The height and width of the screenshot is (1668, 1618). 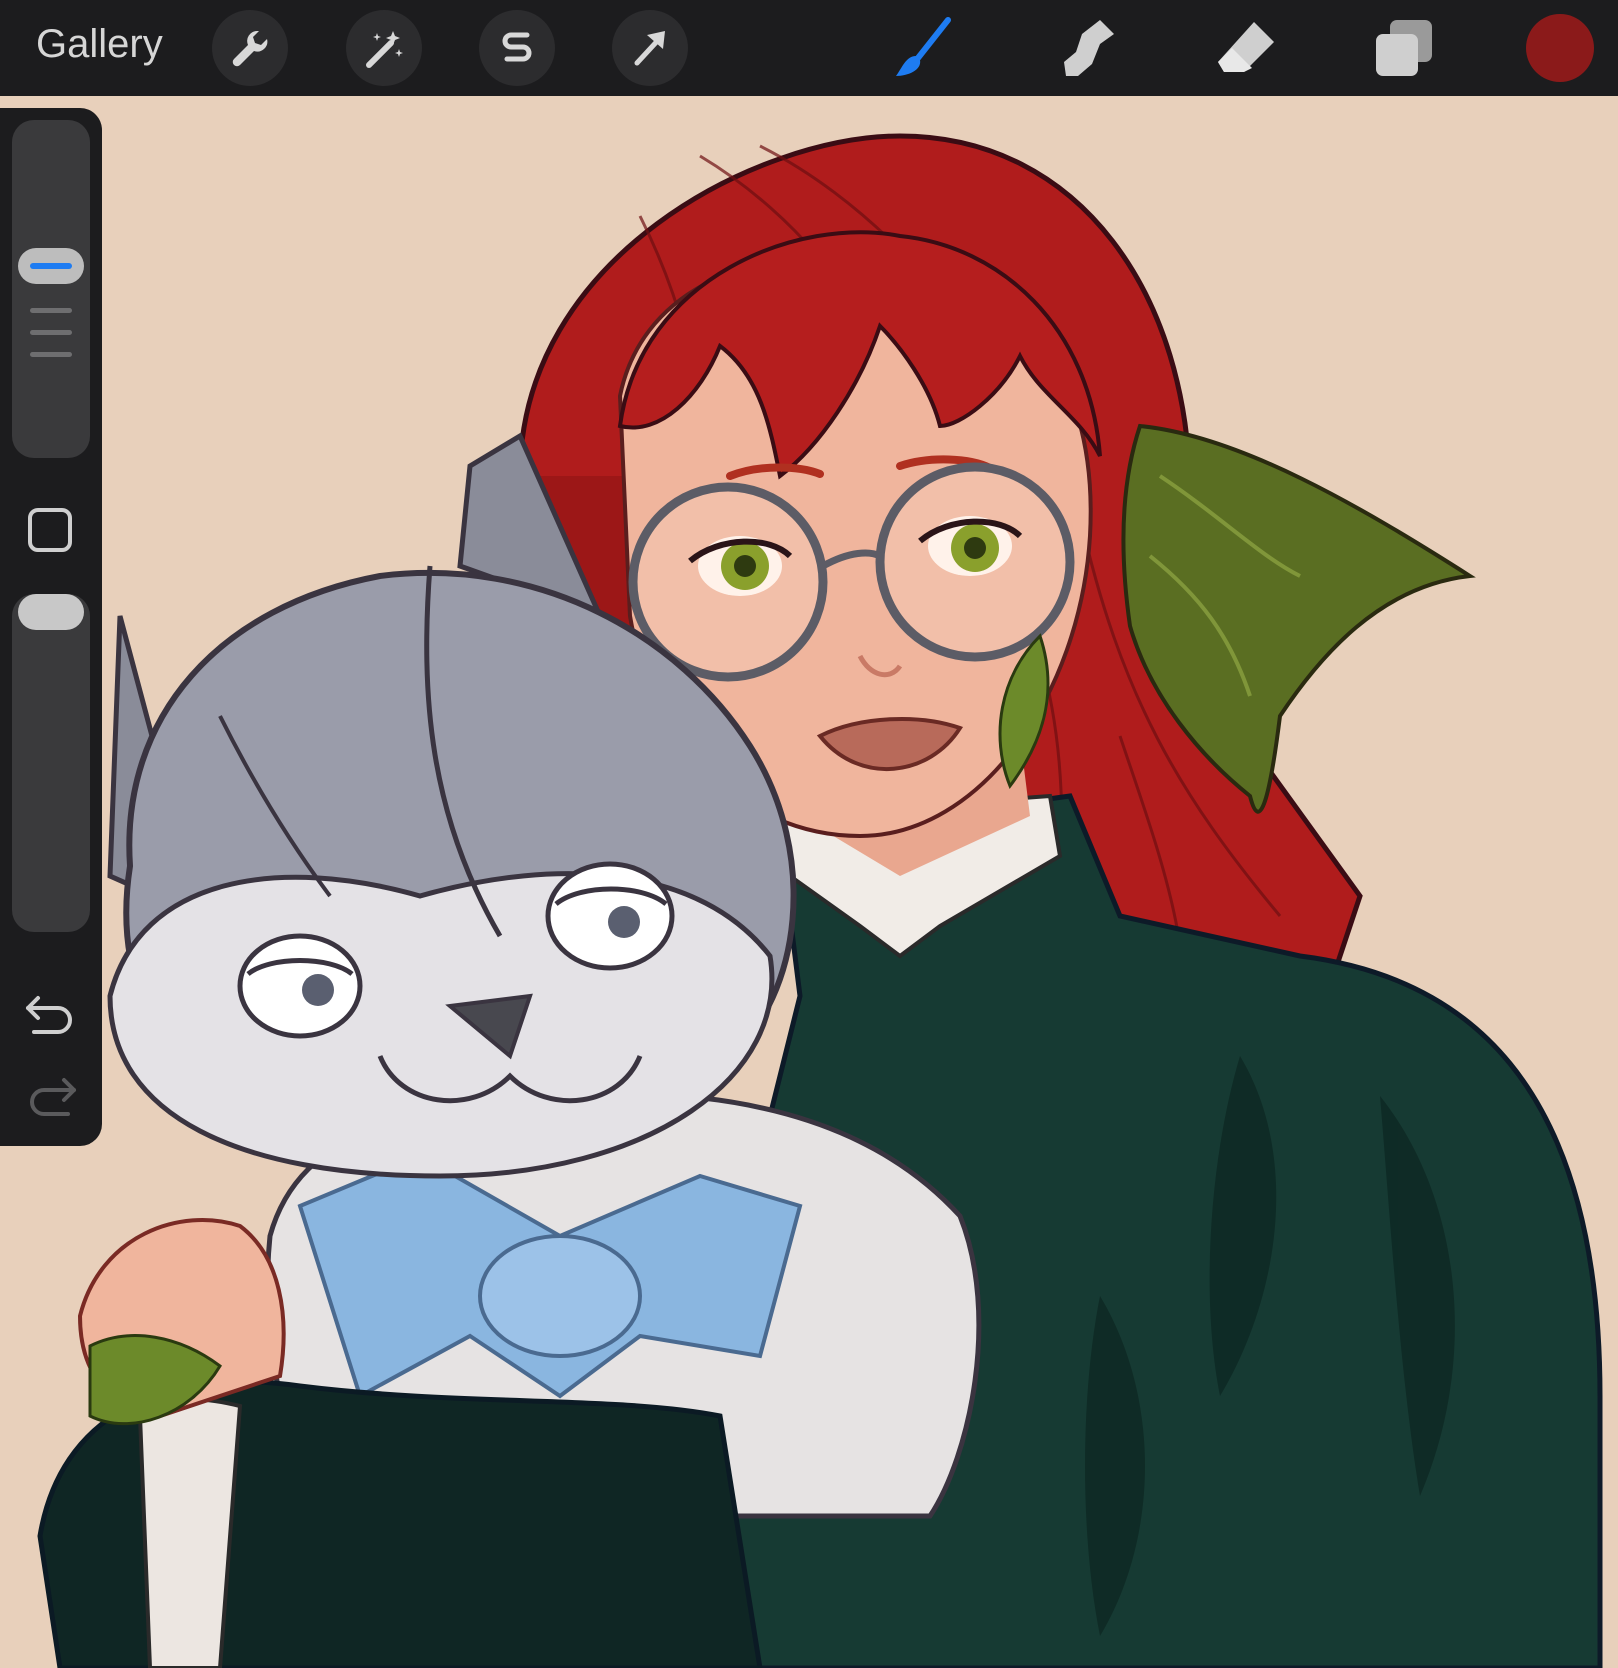 I want to click on actions-button, so click(x=250, y=48).